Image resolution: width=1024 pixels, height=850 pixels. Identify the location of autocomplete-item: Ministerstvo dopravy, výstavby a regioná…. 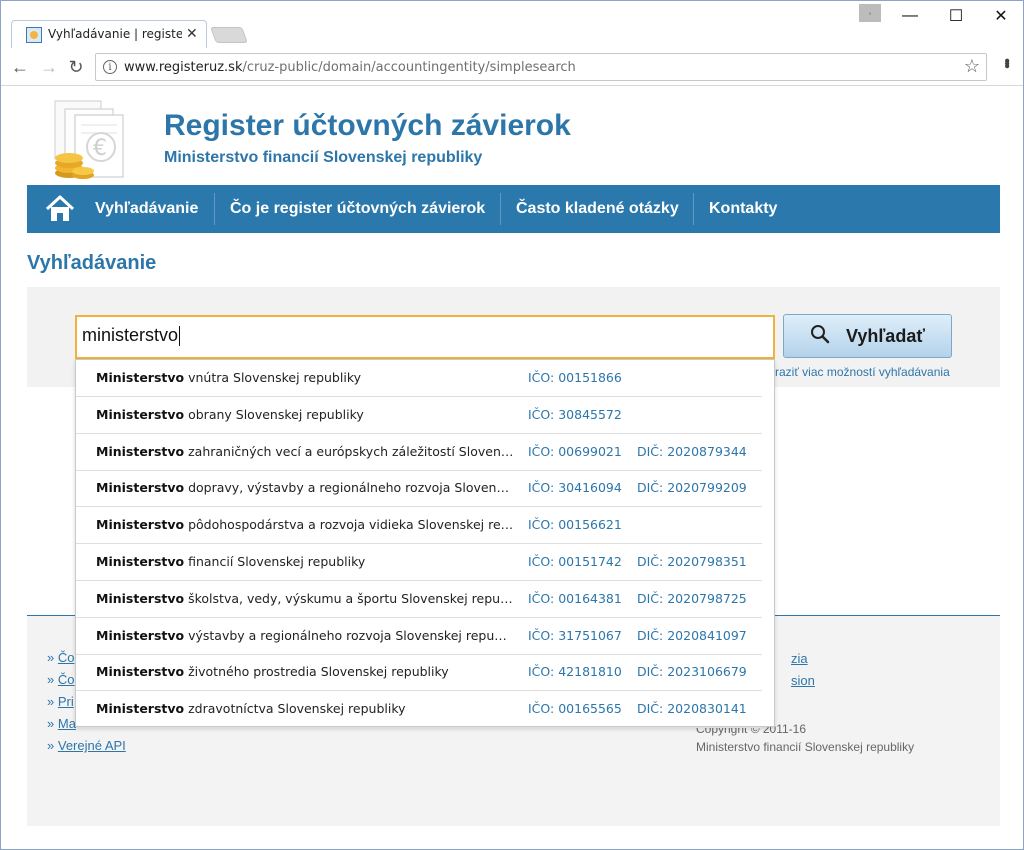
(426, 489).